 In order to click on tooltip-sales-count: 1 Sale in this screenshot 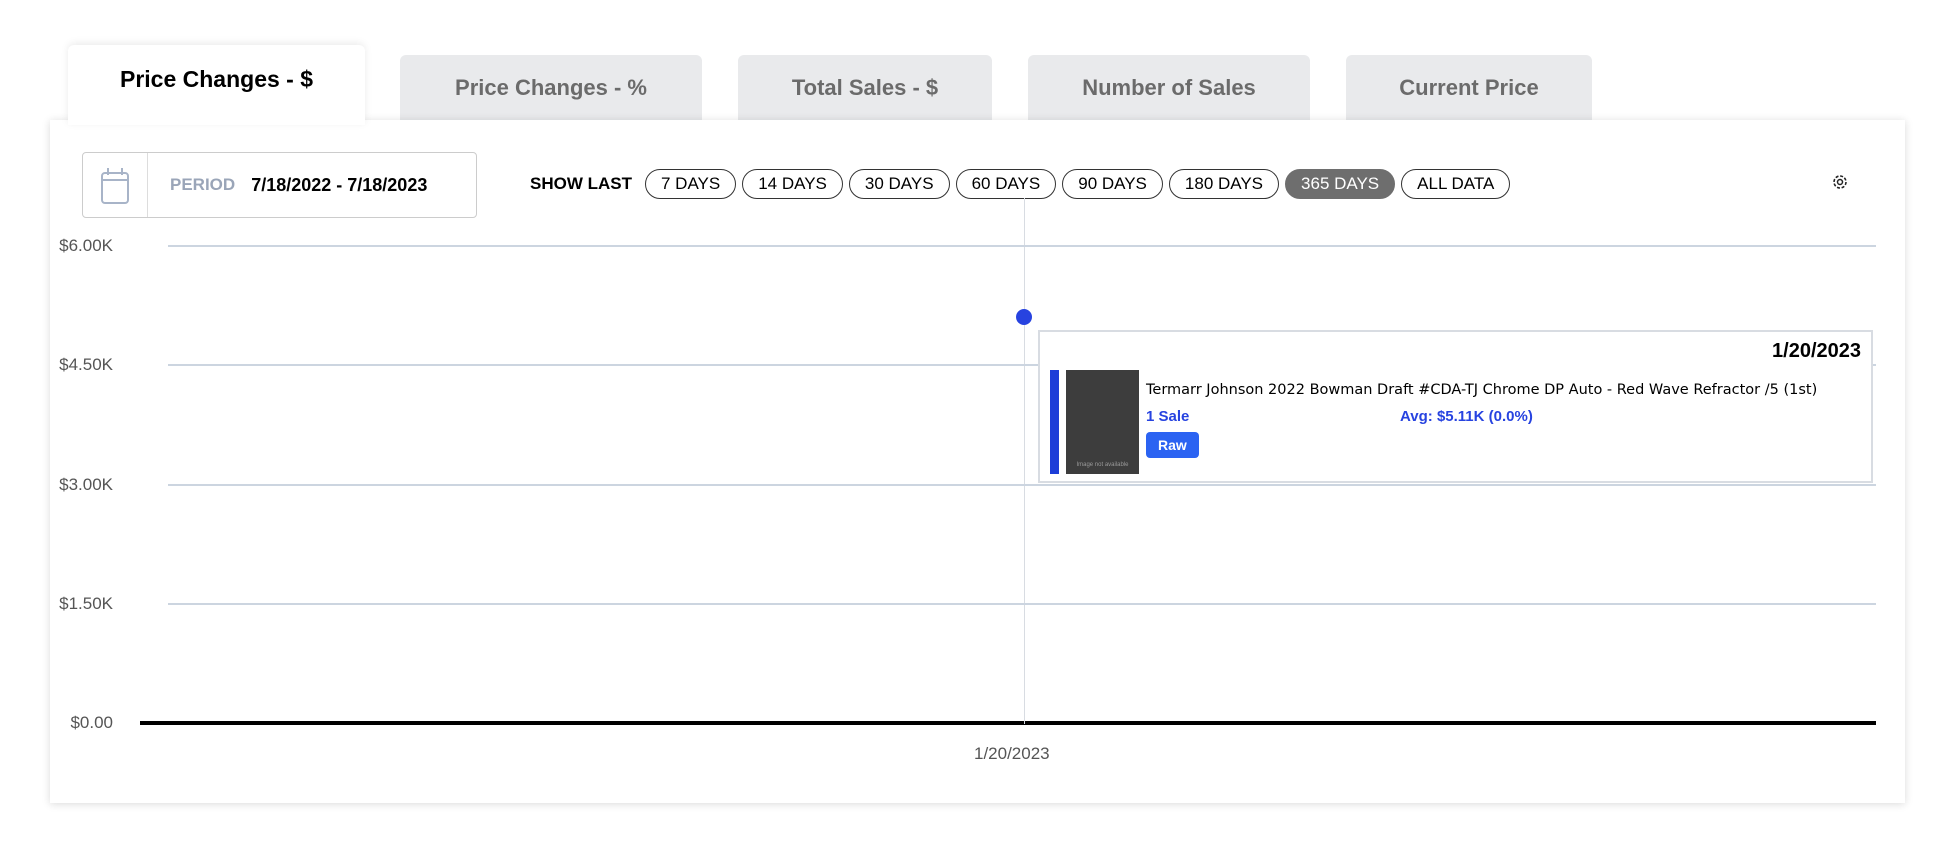, I will do `click(1168, 416)`.